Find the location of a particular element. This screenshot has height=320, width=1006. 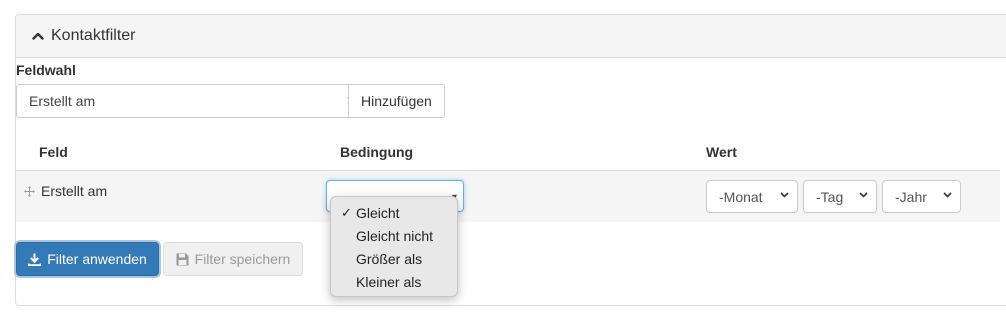

condition-option-label: Gleicht nicht is located at coordinates (395, 235).